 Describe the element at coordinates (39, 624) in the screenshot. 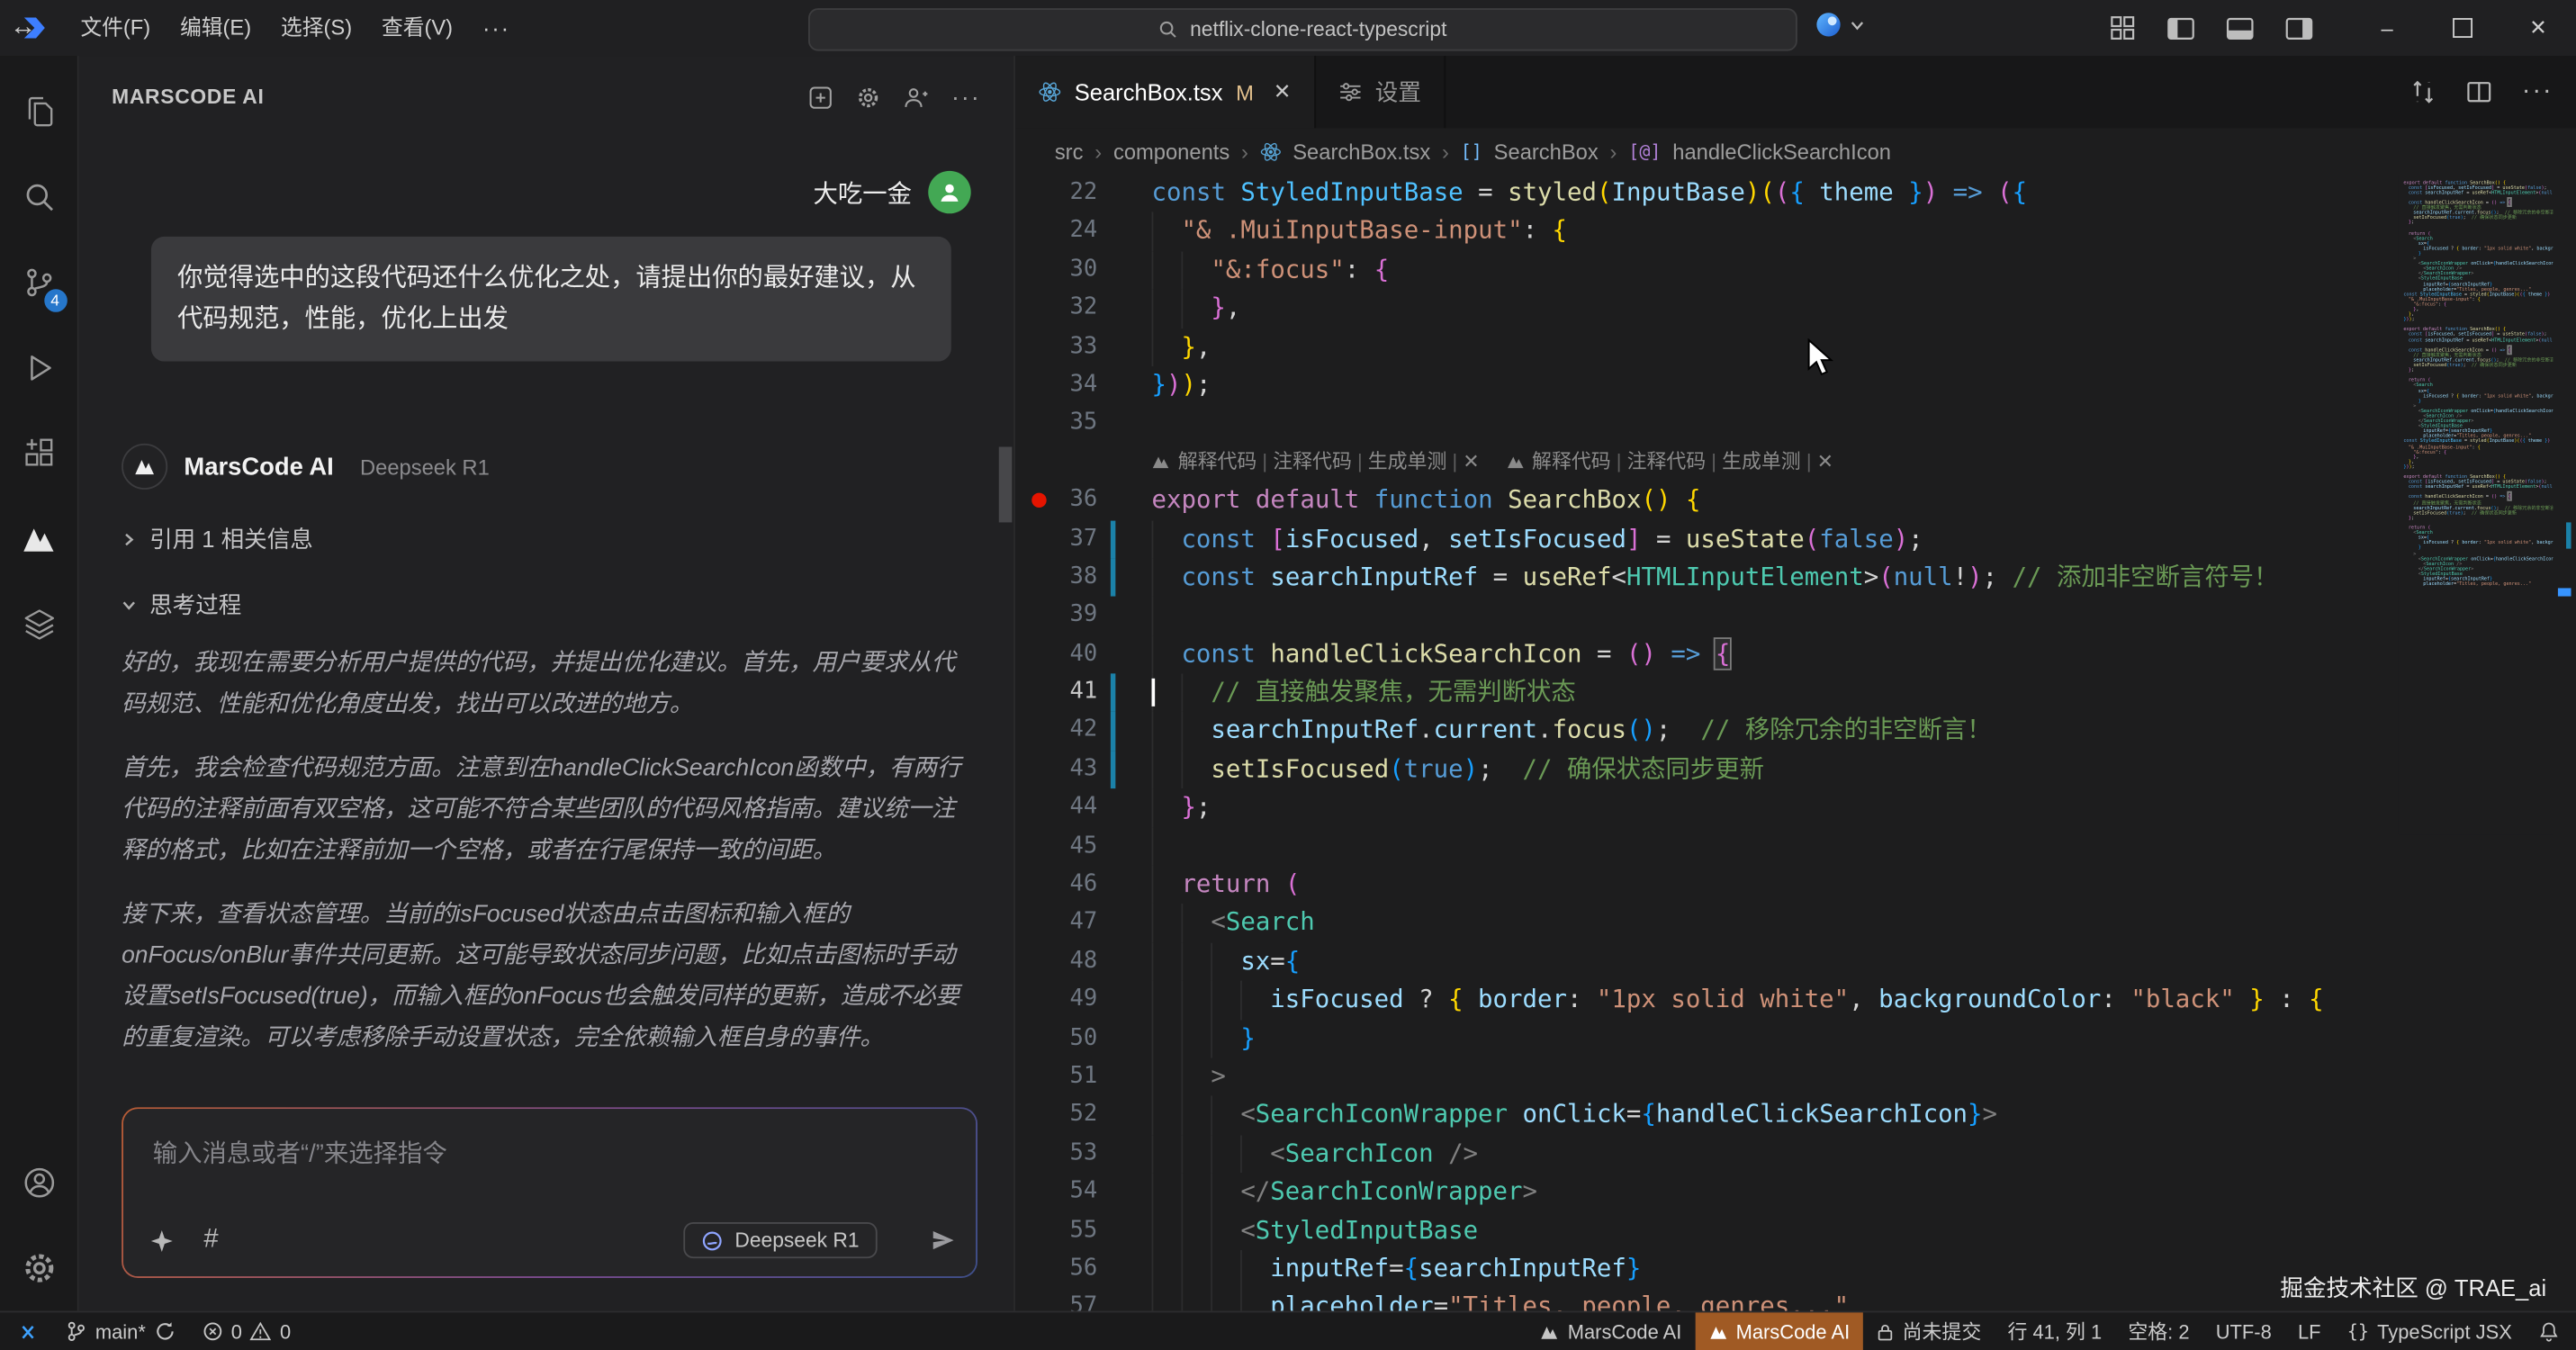

I see `ai-stack-icon` at that location.